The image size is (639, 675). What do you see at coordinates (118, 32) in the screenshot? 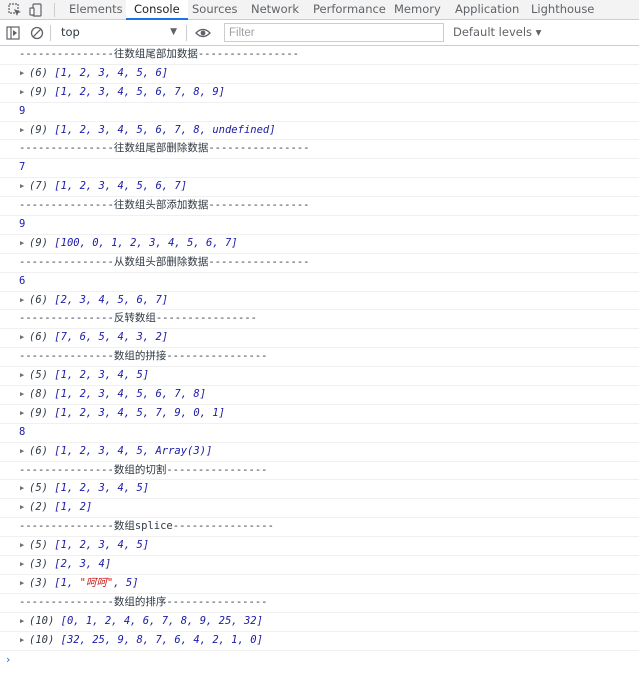
I see `context-selector: top ▼` at bounding box center [118, 32].